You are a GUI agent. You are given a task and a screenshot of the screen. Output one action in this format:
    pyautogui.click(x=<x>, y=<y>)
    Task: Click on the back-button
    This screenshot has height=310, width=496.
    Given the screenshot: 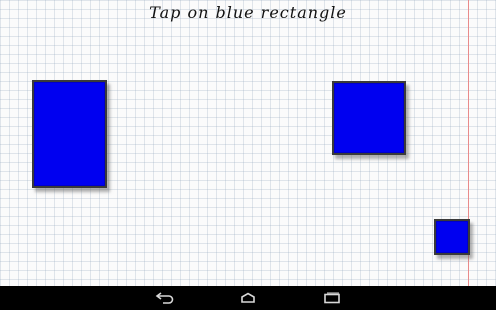 What is the action you would take?
    pyautogui.click(x=165, y=298)
    